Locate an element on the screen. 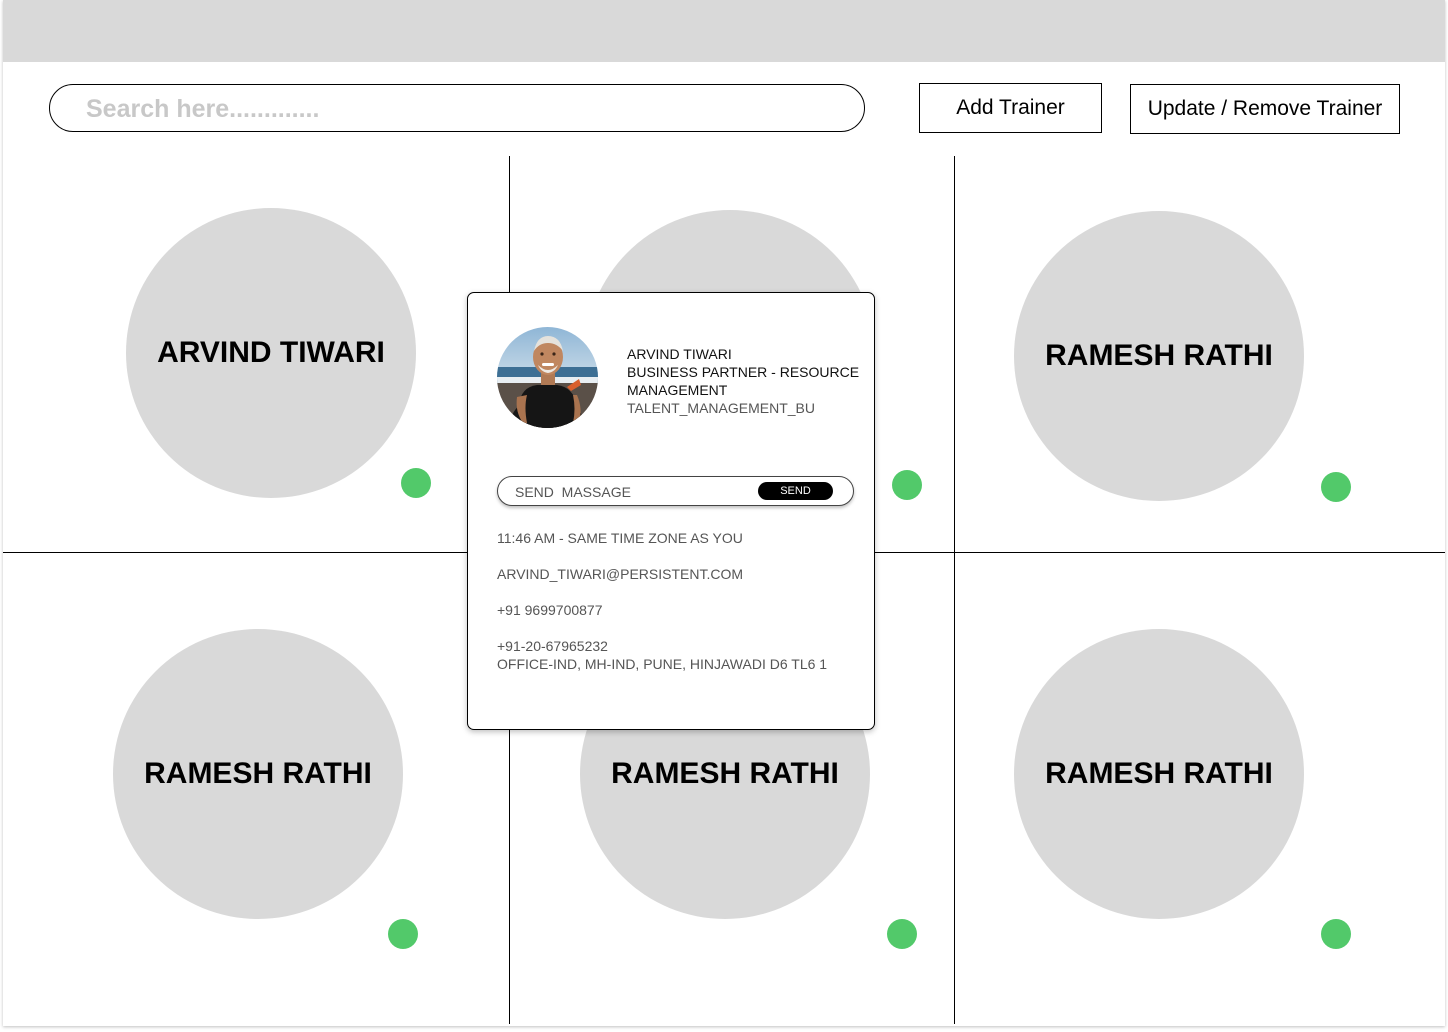 The image size is (1448, 1032). email-link: ARVIND_TIWARI@PERSISTENT.COM is located at coordinates (620, 574).